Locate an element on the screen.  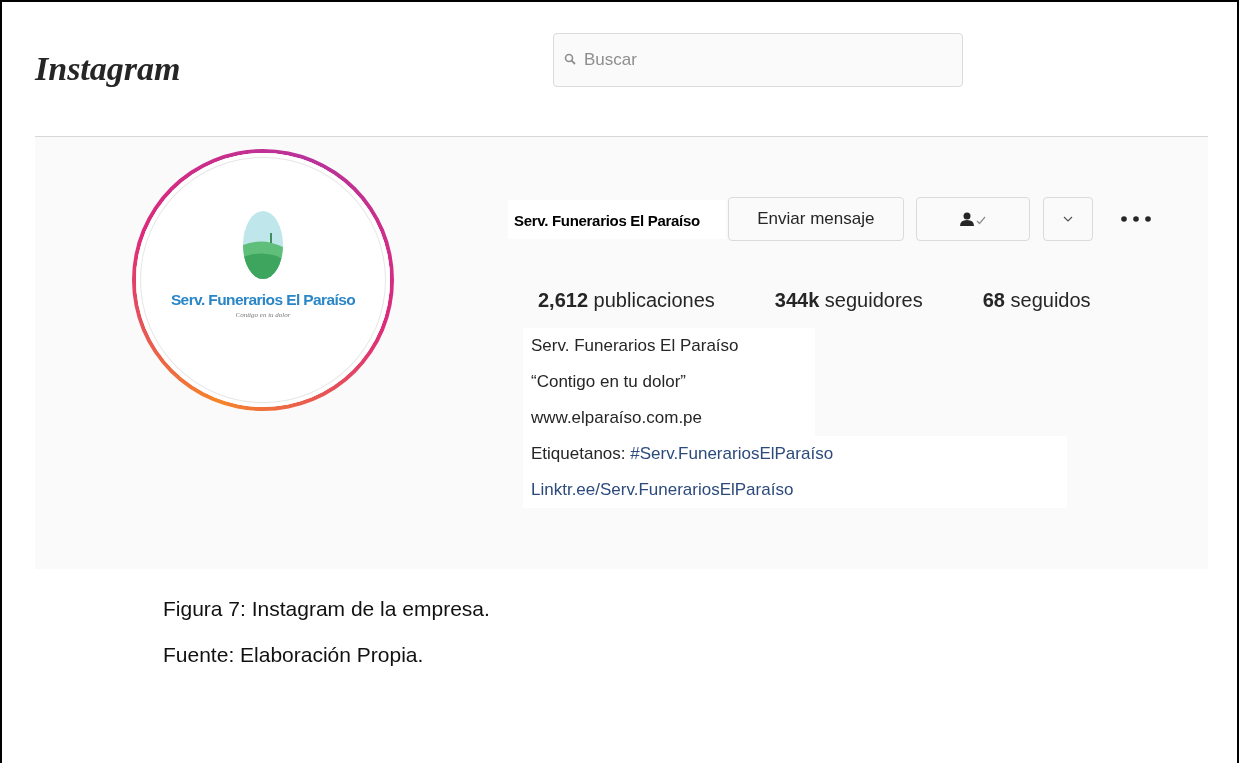
bio-label: Etiquetanos: is located at coordinates (578, 453).